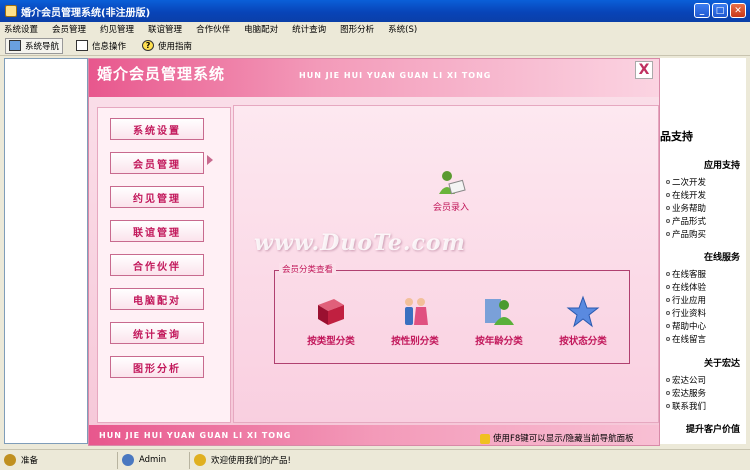  Describe the element at coordinates (331, 312) in the screenshot. I see `book-icon` at that location.